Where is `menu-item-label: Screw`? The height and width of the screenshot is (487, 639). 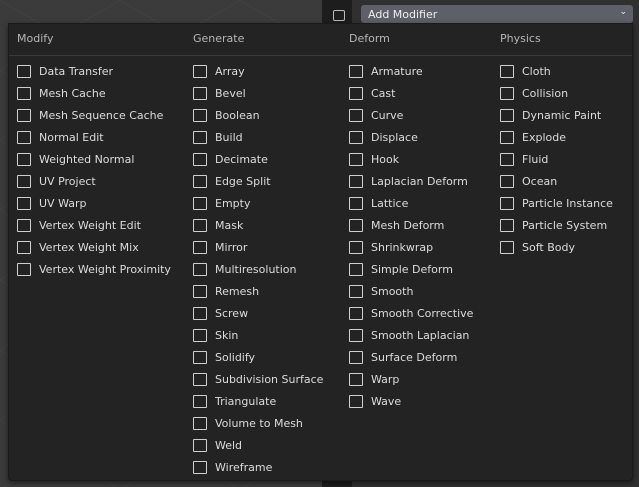
menu-item-label: Screw is located at coordinates (232, 313).